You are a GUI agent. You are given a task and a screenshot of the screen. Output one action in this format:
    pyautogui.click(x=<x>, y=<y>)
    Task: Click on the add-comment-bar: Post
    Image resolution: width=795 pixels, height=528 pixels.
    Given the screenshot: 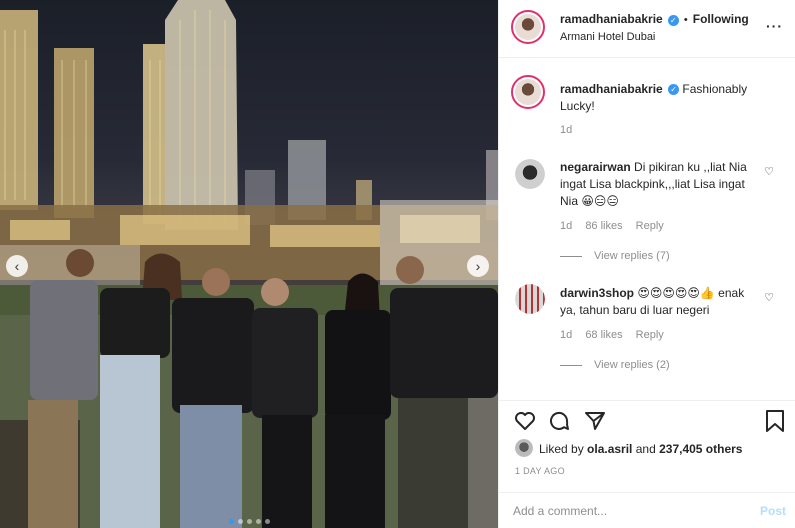 What is the action you would take?
    pyautogui.click(x=647, y=510)
    